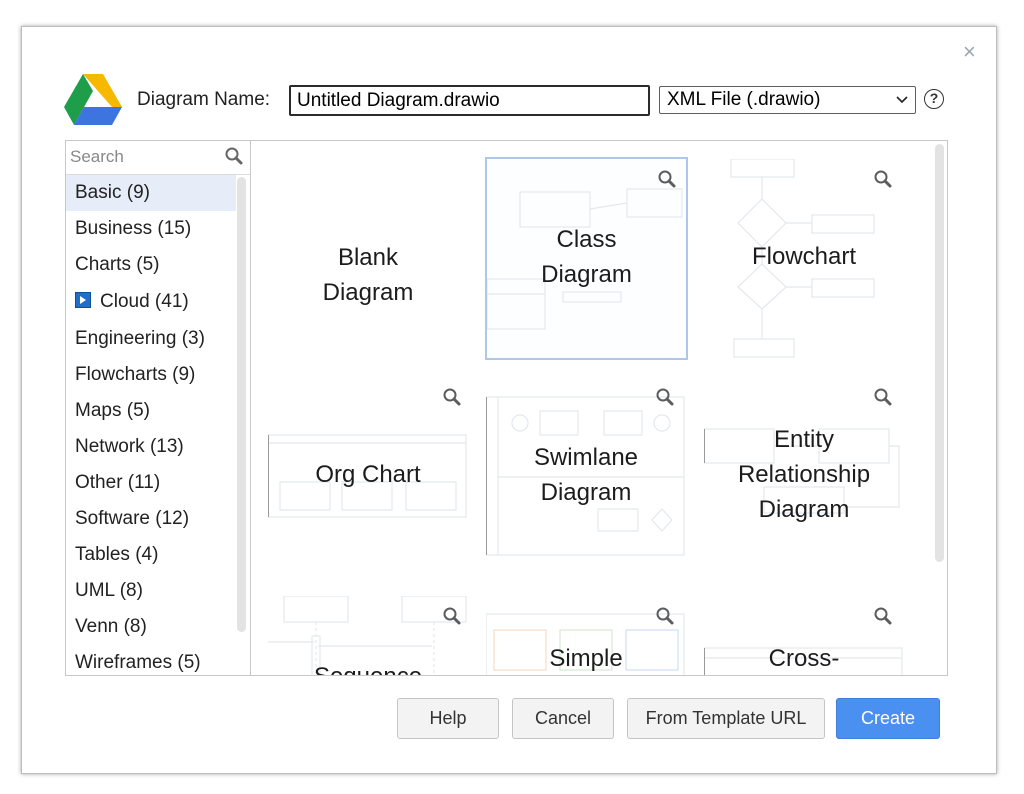 The height and width of the screenshot is (794, 1024). Describe the element at coordinates (971, 52) in the screenshot. I see `close-icon: ×` at that location.